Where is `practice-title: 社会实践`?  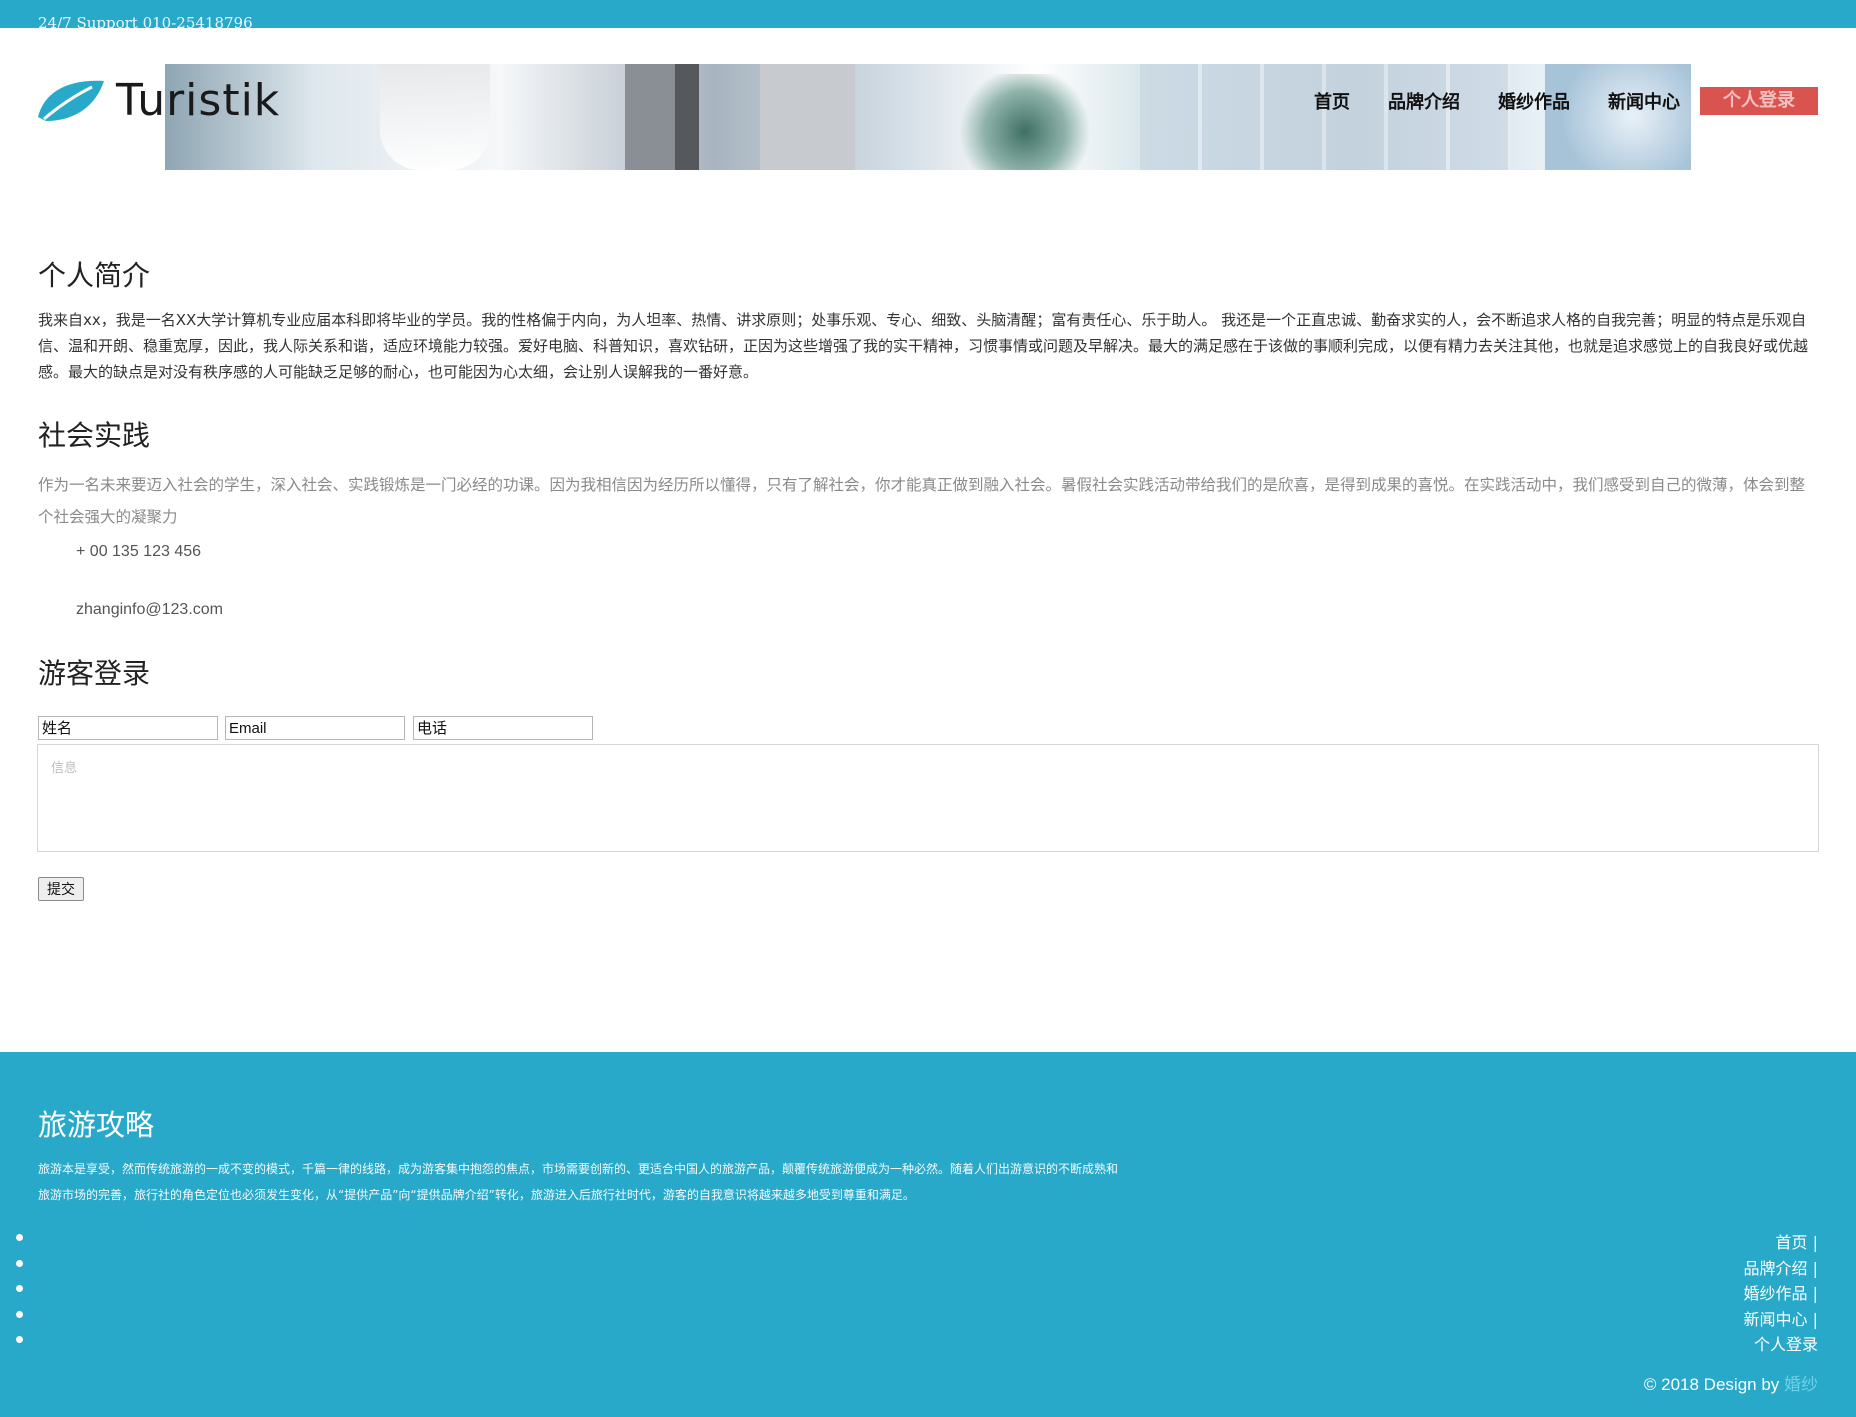 practice-title: 社会实践 is located at coordinates (94, 435).